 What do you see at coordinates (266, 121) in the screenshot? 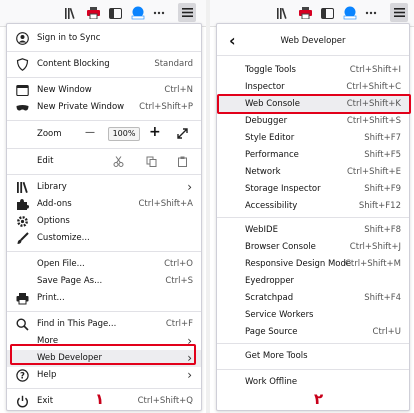
I see `menu-item-label: Debugger` at bounding box center [266, 121].